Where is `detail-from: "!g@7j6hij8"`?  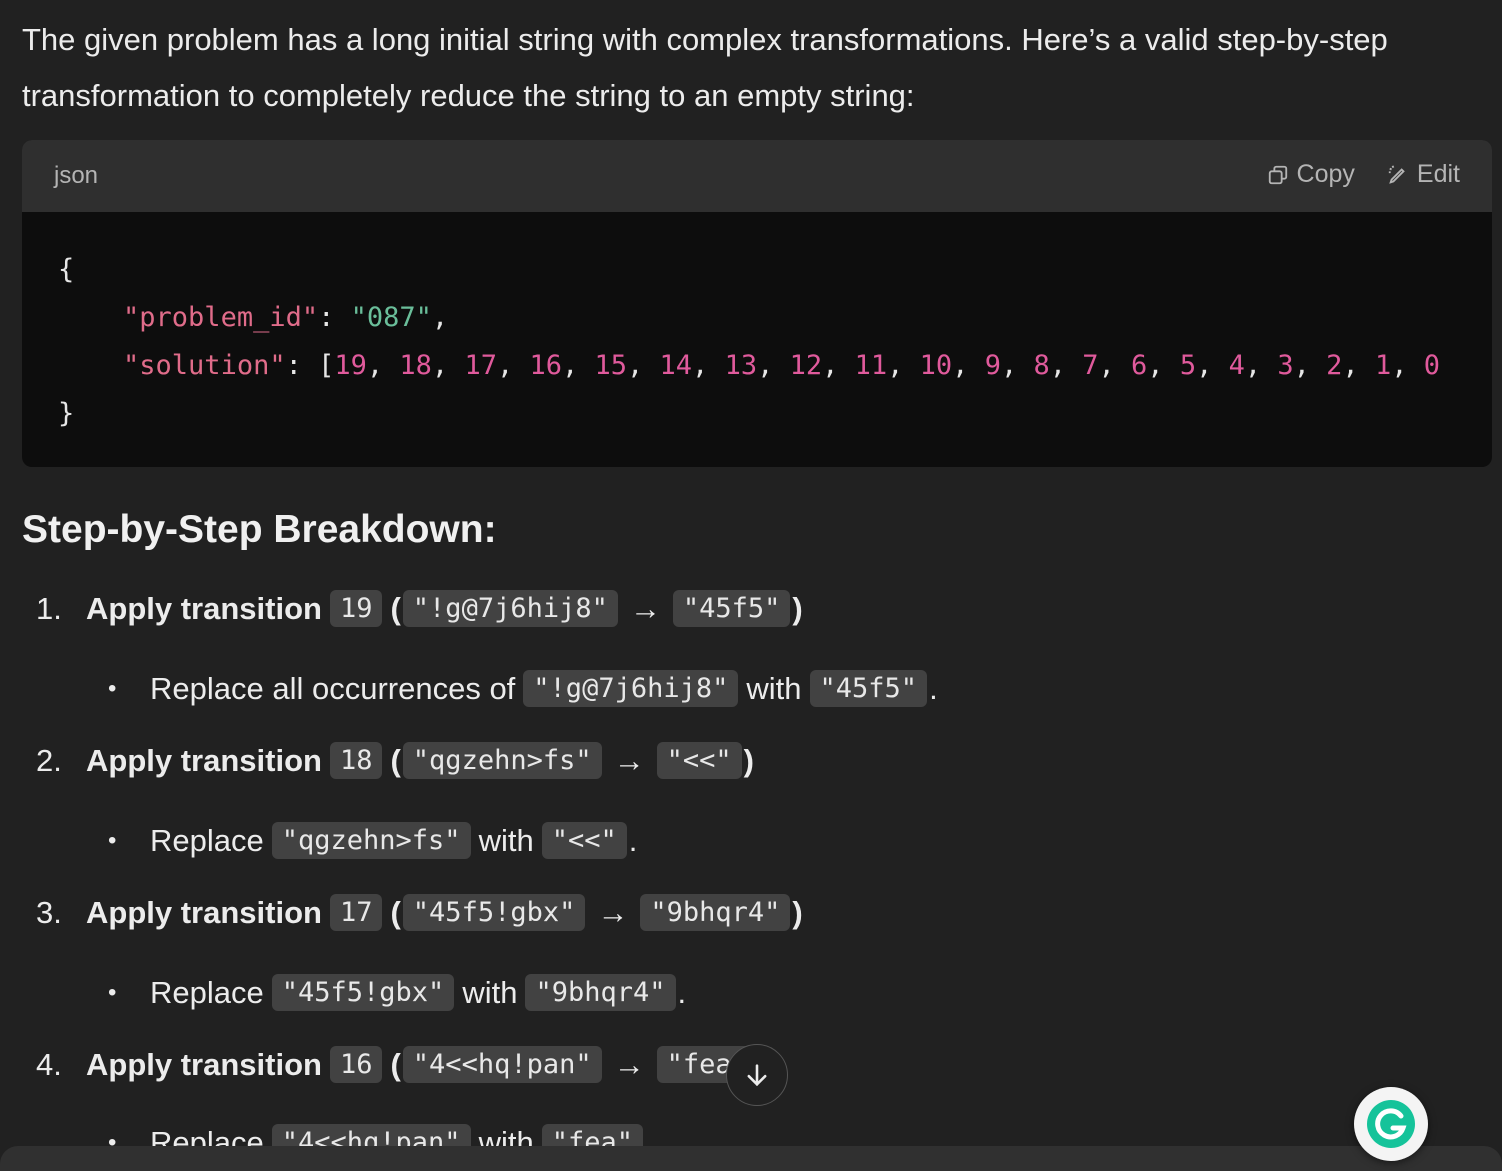
detail-from: "!g@7j6hij8" is located at coordinates (631, 688).